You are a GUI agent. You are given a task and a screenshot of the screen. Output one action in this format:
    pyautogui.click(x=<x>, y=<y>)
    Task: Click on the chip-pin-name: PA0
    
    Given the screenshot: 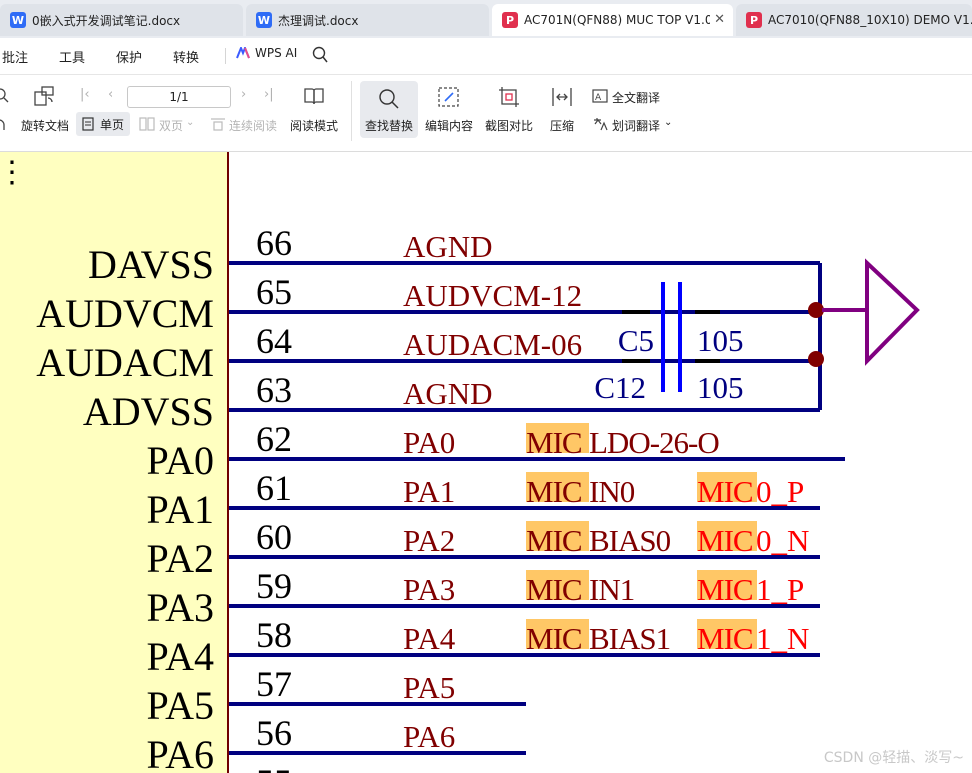 What is the action you would take?
    pyautogui.click(x=180, y=460)
    